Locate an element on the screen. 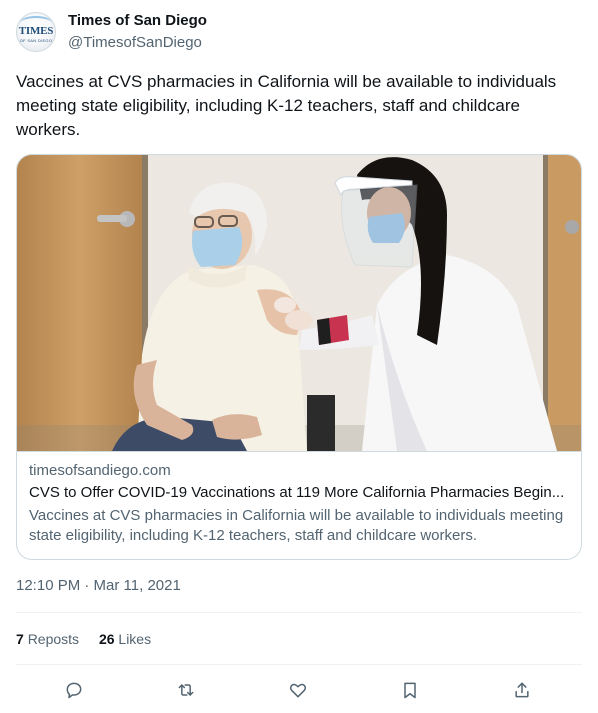 The width and height of the screenshot is (598, 713). like-icon is located at coordinates (298, 690).